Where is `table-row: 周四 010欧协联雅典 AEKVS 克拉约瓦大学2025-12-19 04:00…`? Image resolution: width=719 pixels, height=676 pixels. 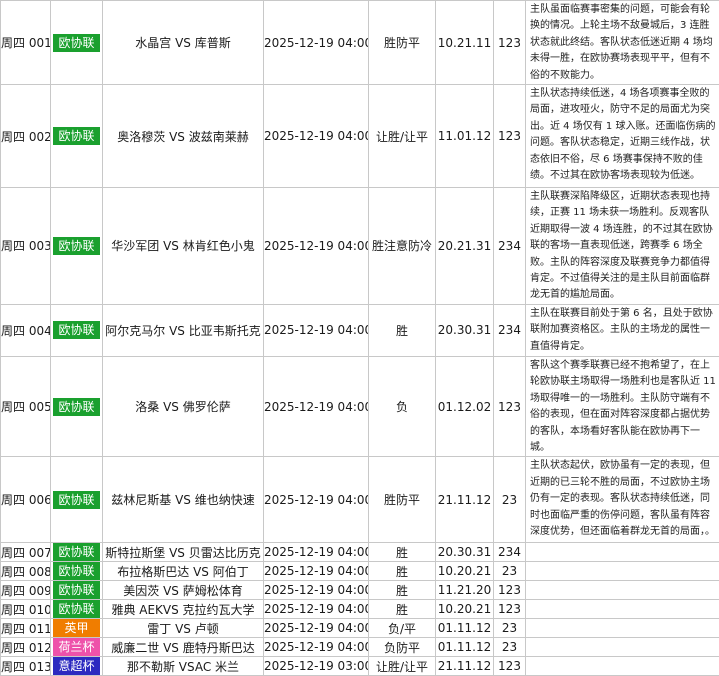
table-row: 周四 010欧协联雅典 AEKVS 克拉约瓦大学2025-12-19 04:00… is located at coordinates (360, 609).